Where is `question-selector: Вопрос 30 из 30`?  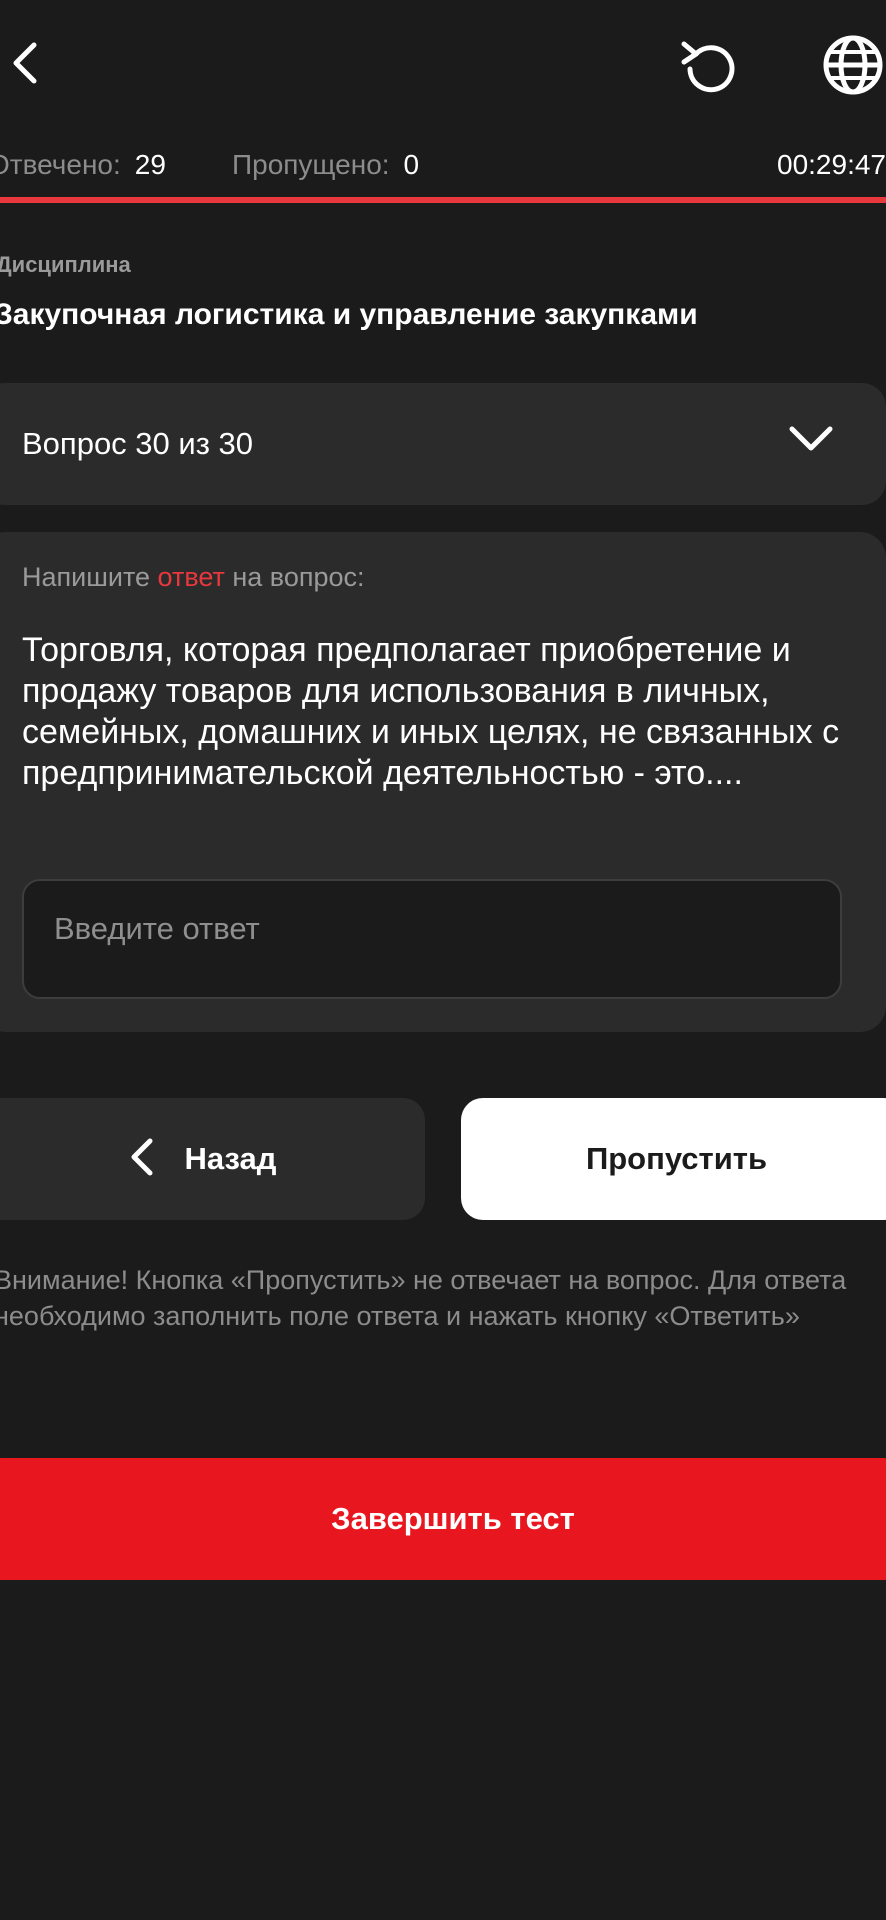 question-selector: Вопрос 30 из 30 is located at coordinates (443, 444).